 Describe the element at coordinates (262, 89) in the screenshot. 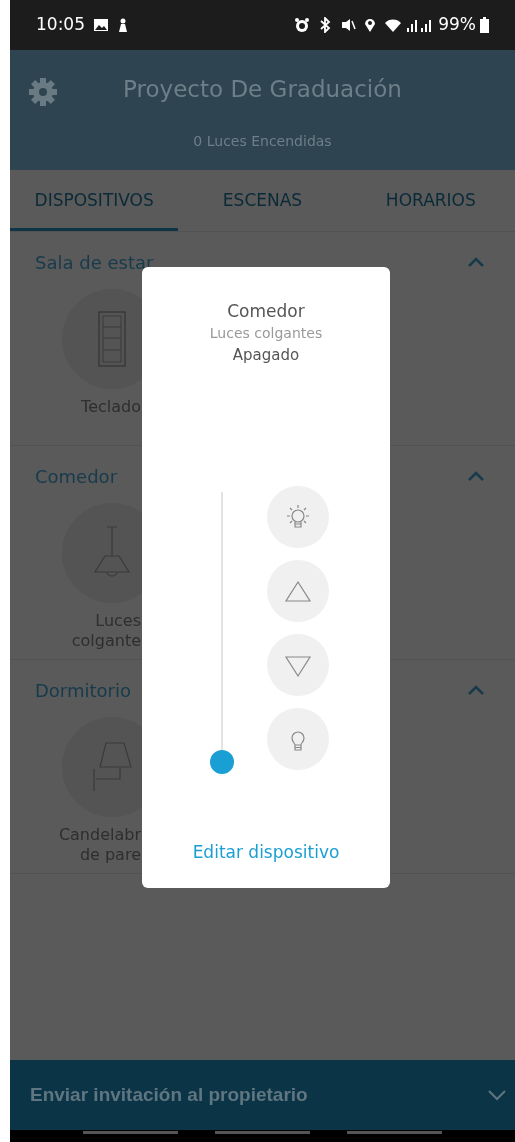

I see `project-title: Proyecto De Graduación` at that location.